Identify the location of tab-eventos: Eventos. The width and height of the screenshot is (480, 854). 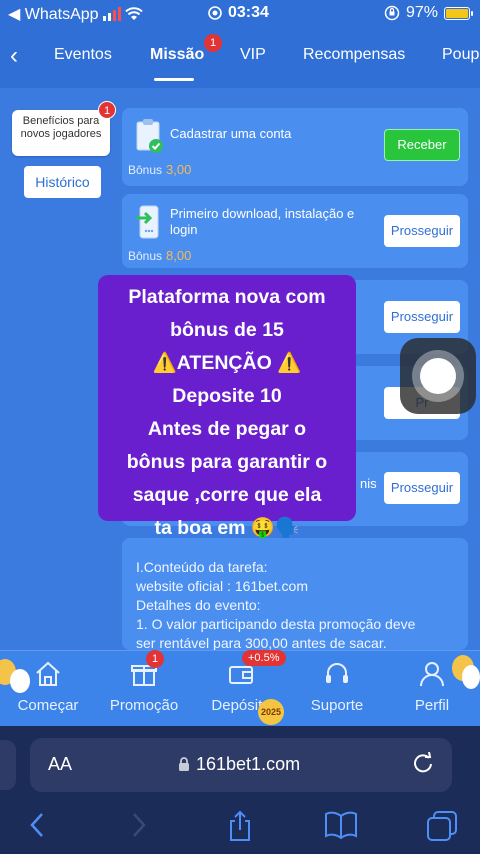
(83, 55).